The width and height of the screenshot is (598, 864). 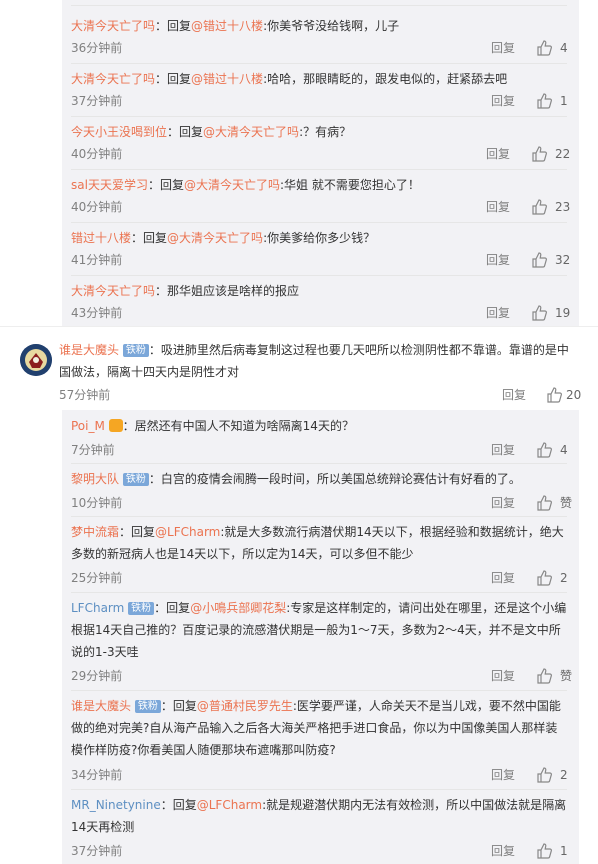 What do you see at coordinates (414, 805) in the screenshot?
I see `comment-text: :就是规避潜伏期内无法有效检测，所以中国做法就是隔离` at bounding box center [414, 805].